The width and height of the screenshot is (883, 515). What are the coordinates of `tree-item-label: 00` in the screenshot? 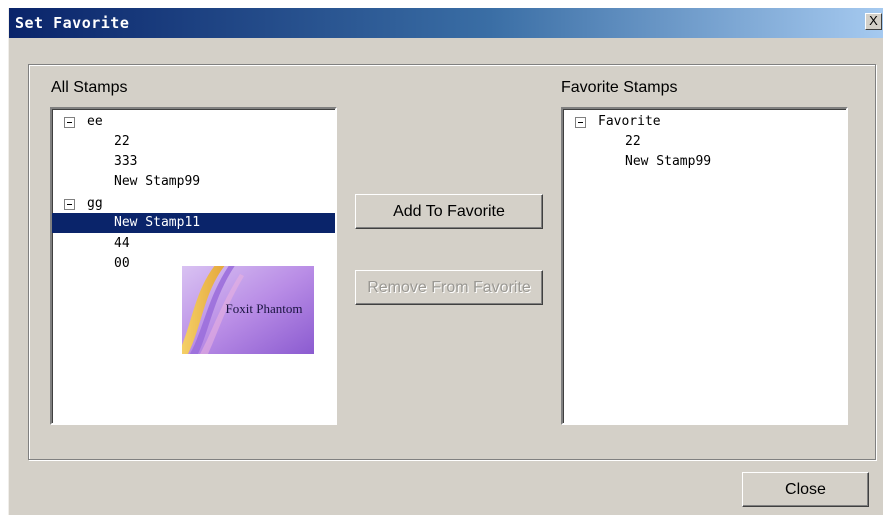 It's located at (122, 263).